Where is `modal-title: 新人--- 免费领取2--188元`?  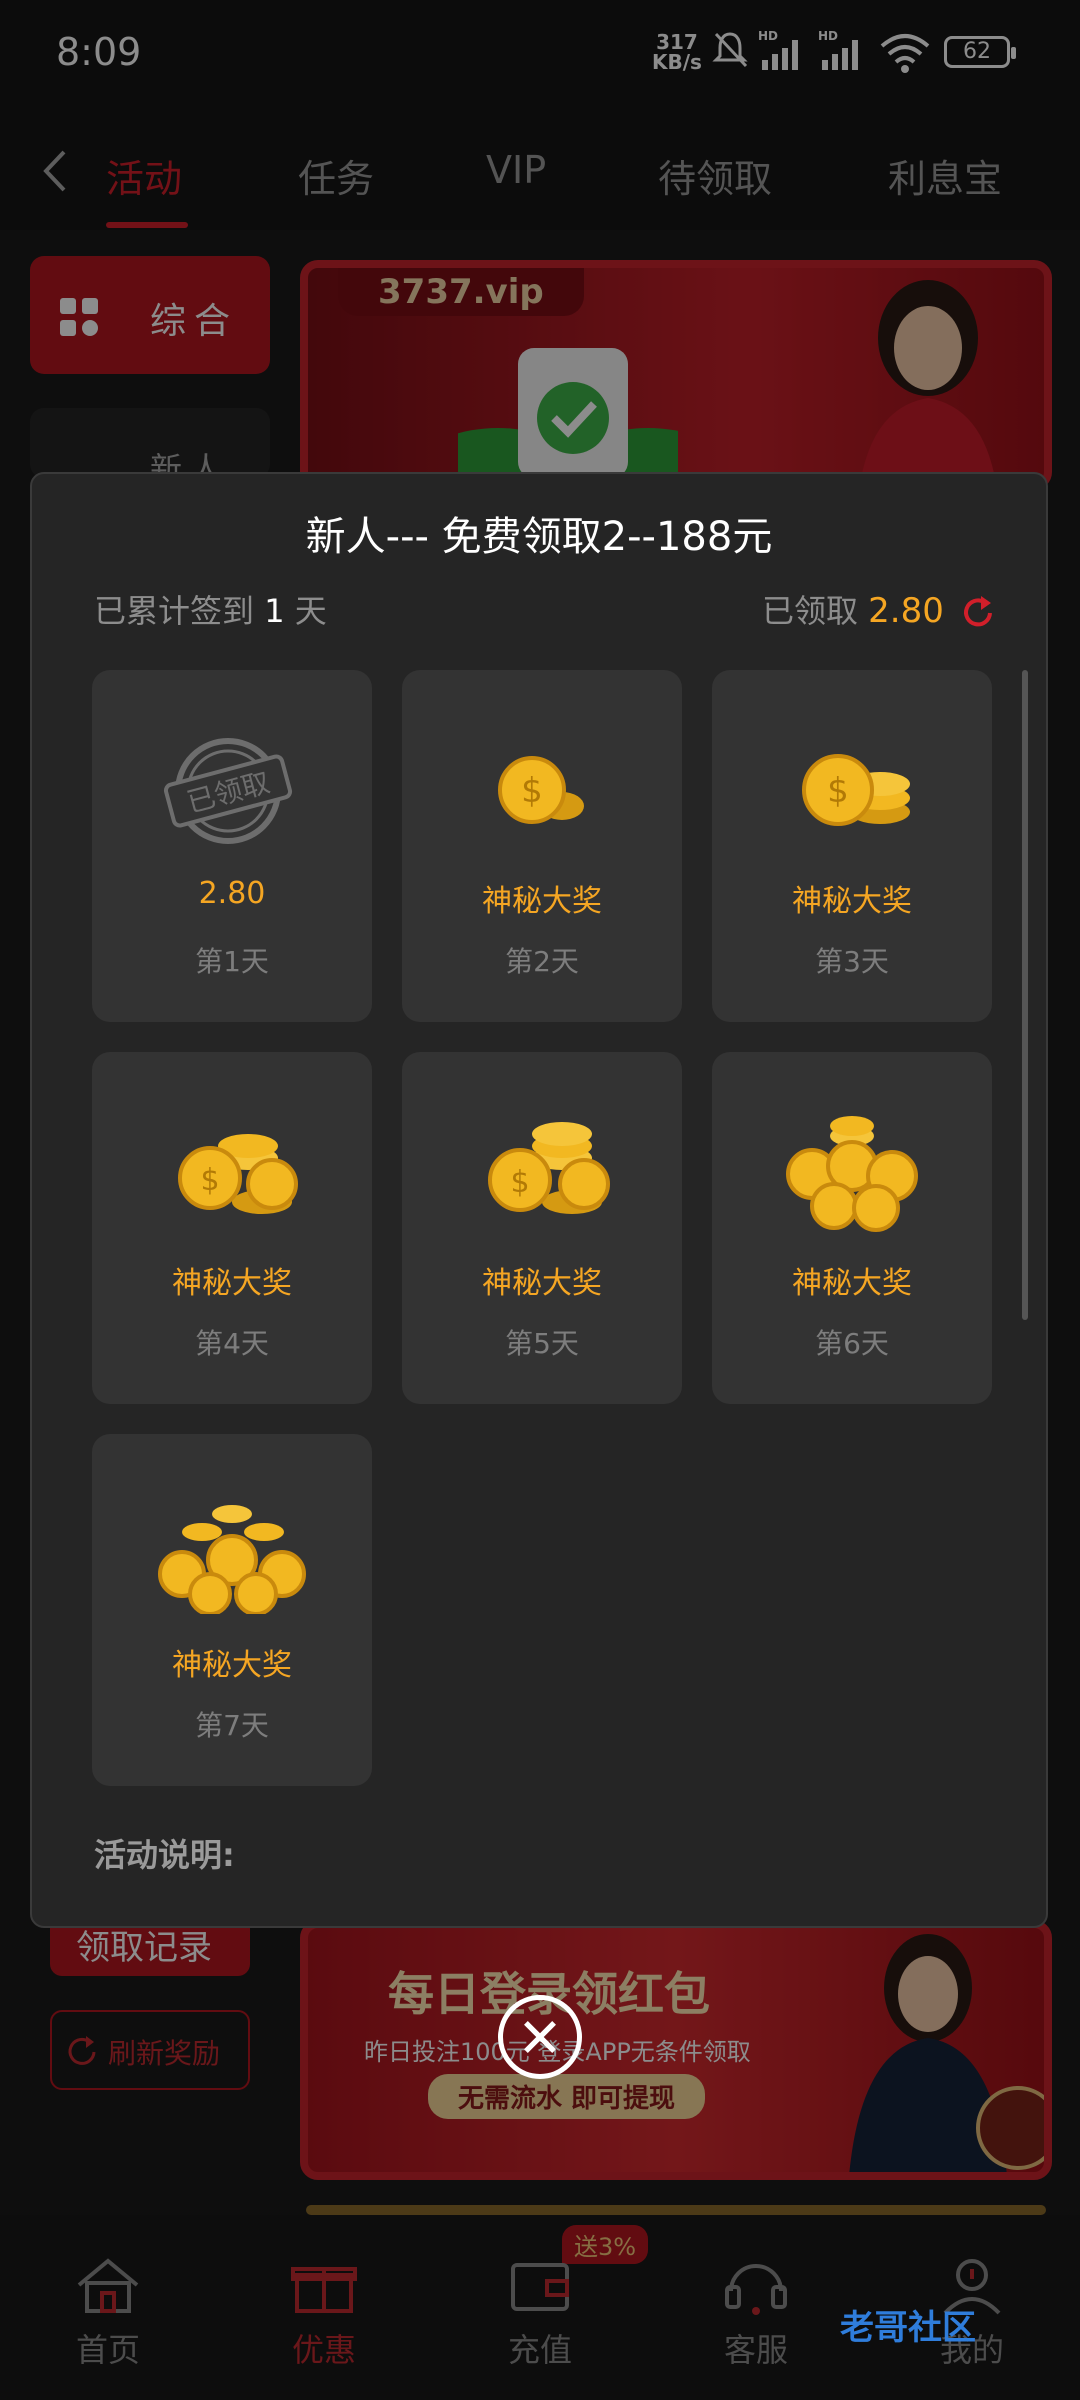 modal-title: 新人--- 免费领取2--188元 is located at coordinates (539, 537).